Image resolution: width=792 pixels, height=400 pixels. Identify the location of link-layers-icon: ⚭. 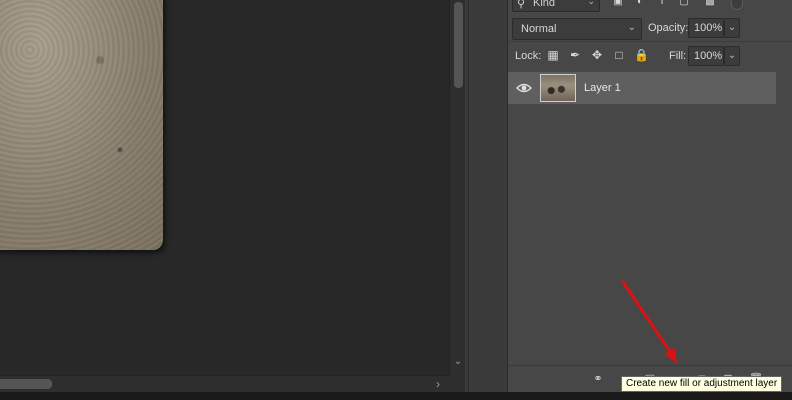
(598, 379).